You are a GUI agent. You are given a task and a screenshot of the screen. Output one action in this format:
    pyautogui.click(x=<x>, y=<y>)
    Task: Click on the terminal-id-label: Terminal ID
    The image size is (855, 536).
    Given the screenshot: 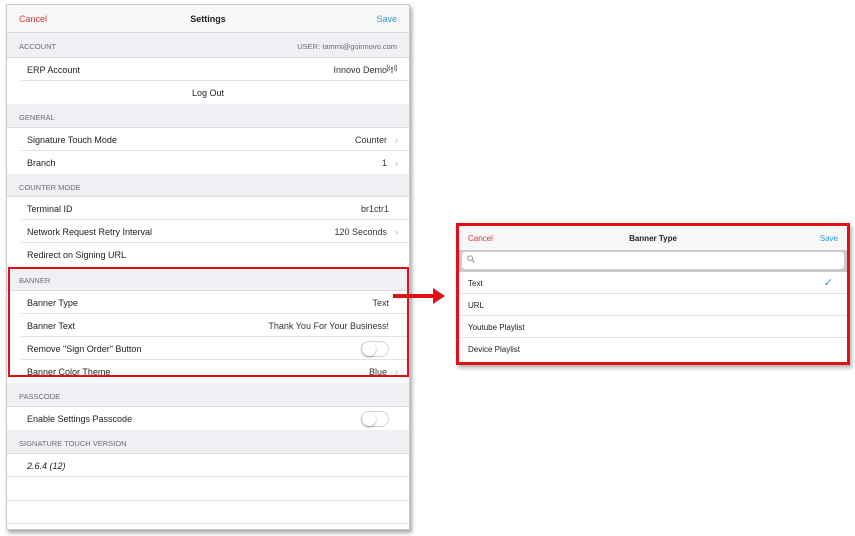 What is the action you would take?
    pyautogui.click(x=50, y=209)
    